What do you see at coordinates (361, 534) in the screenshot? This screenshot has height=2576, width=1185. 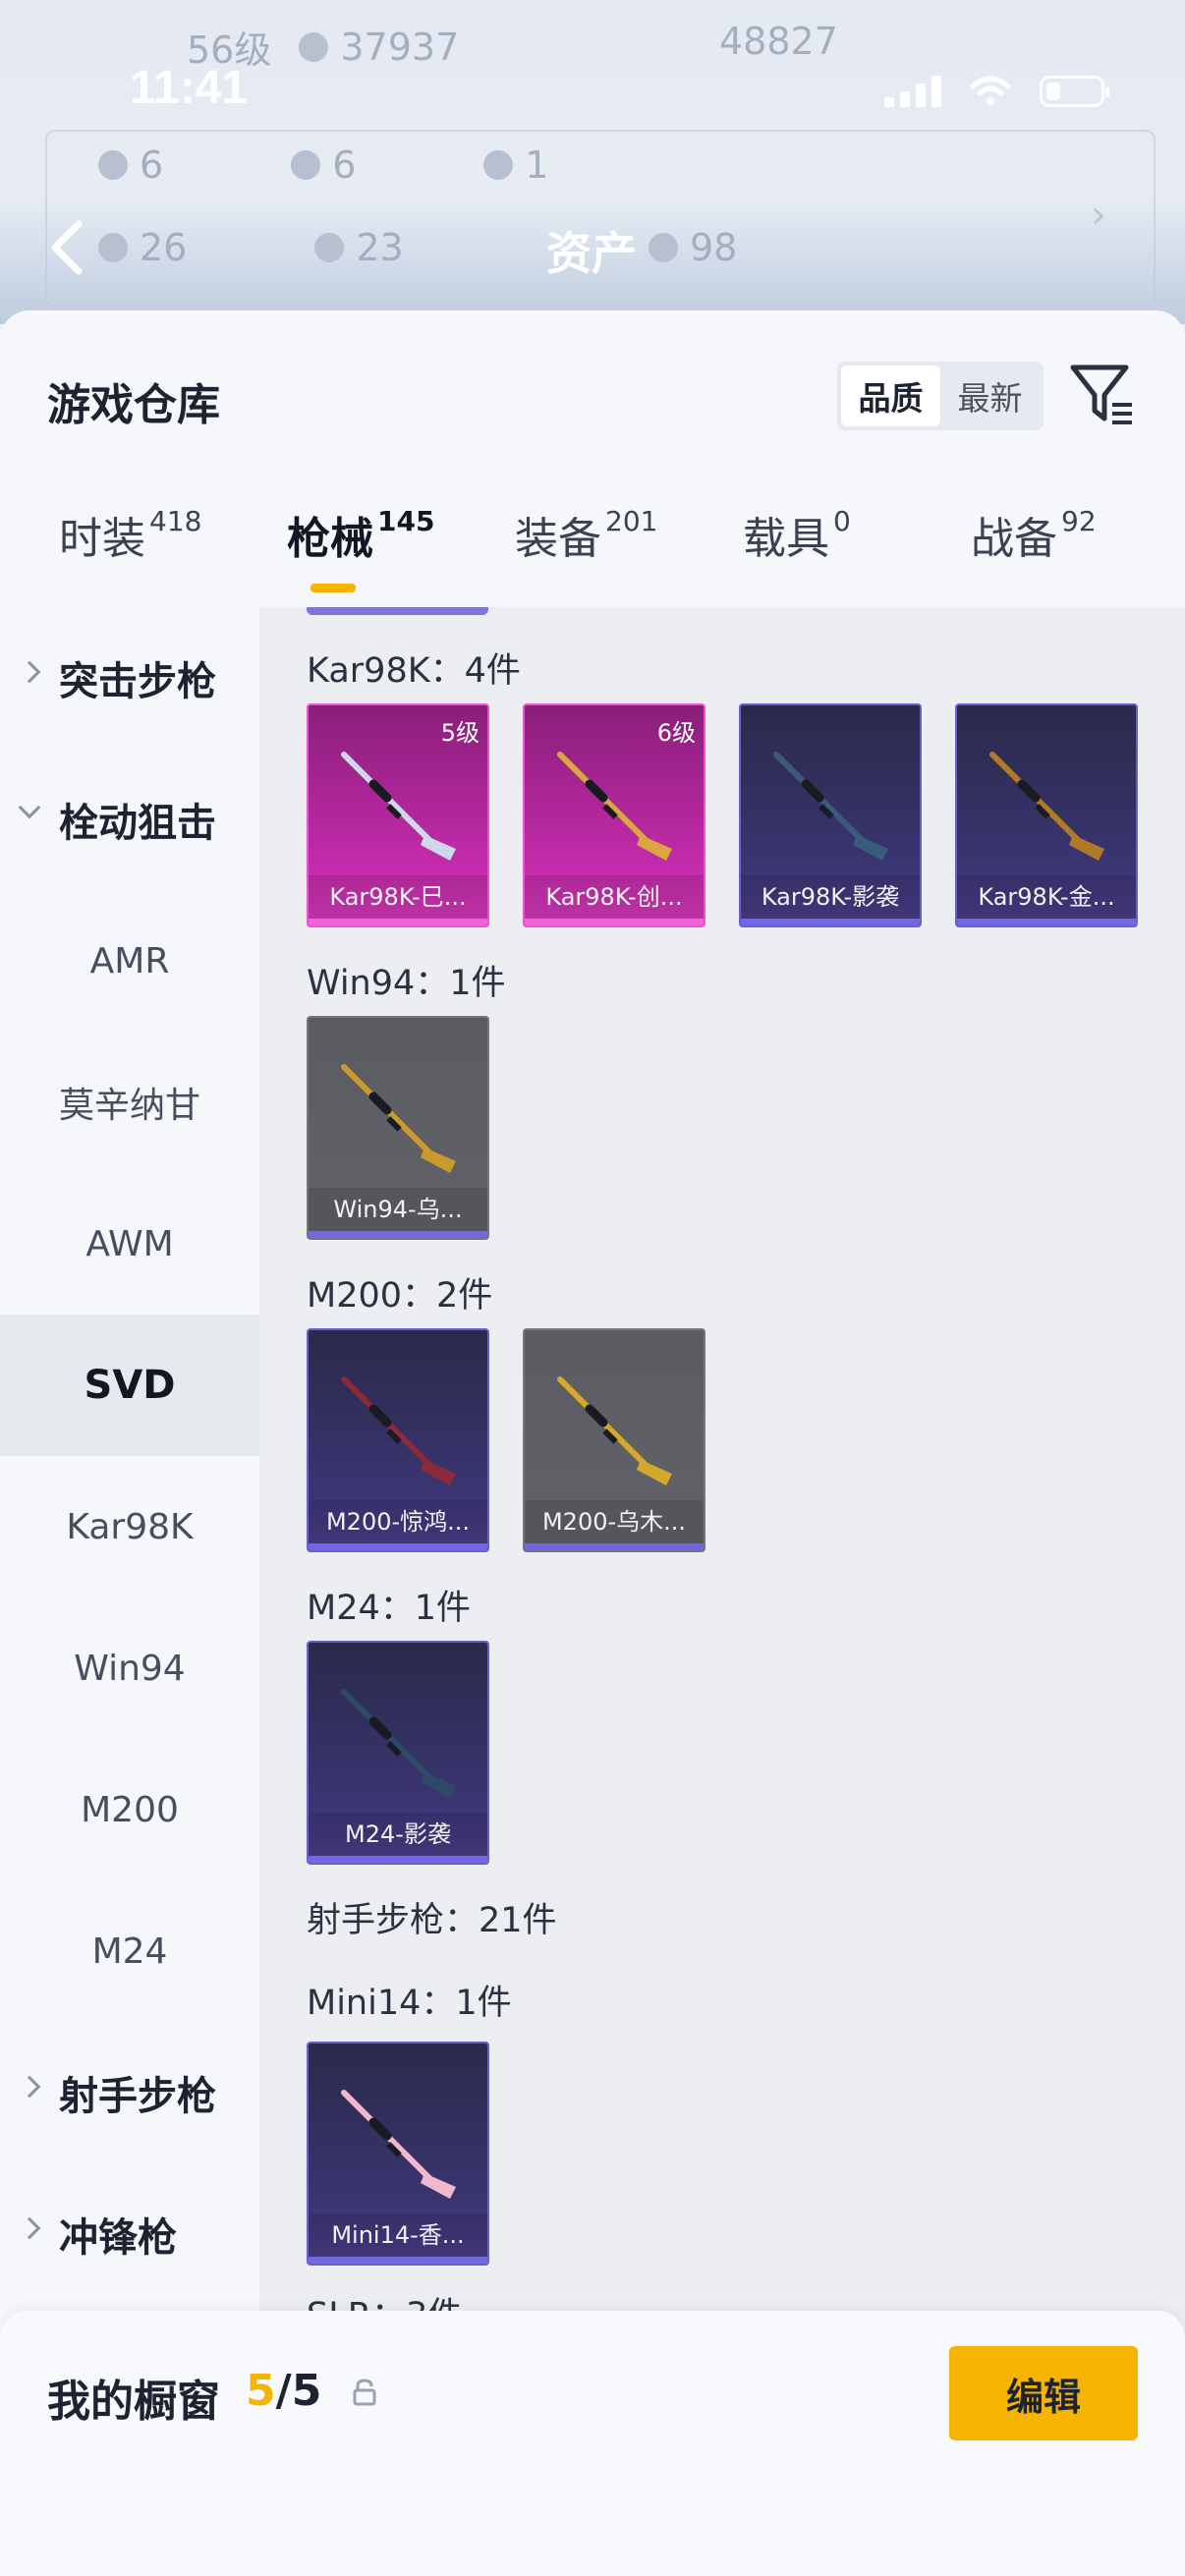 I see `tab-guns: 枪械 145` at bounding box center [361, 534].